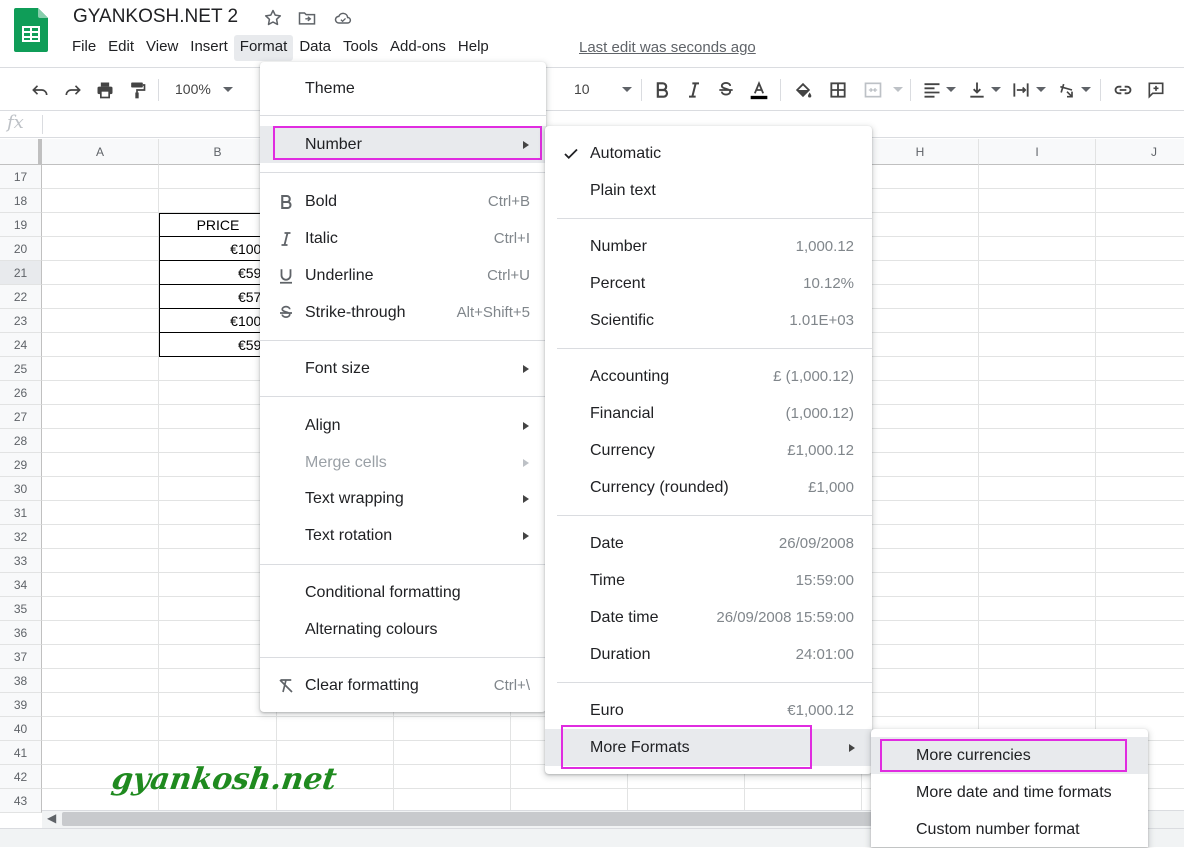  What do you see at coordinates (21, 801) in the screenshot?
I see `row-header-43: 43` at bounding box center [21, 801].